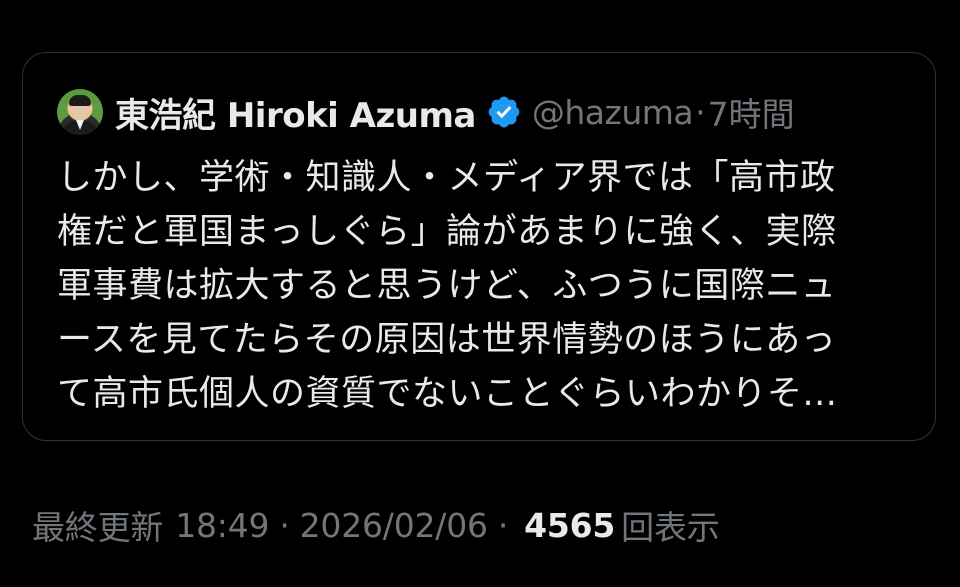 Image resolution: width=960 pixels, height=587 pixels. What do you see at coordinates (447, 340) in the screenshot?
I see `post-text-line: ースを見てたらその原因は世界情勢のほうにあっ` at bounding box center [447, 340].